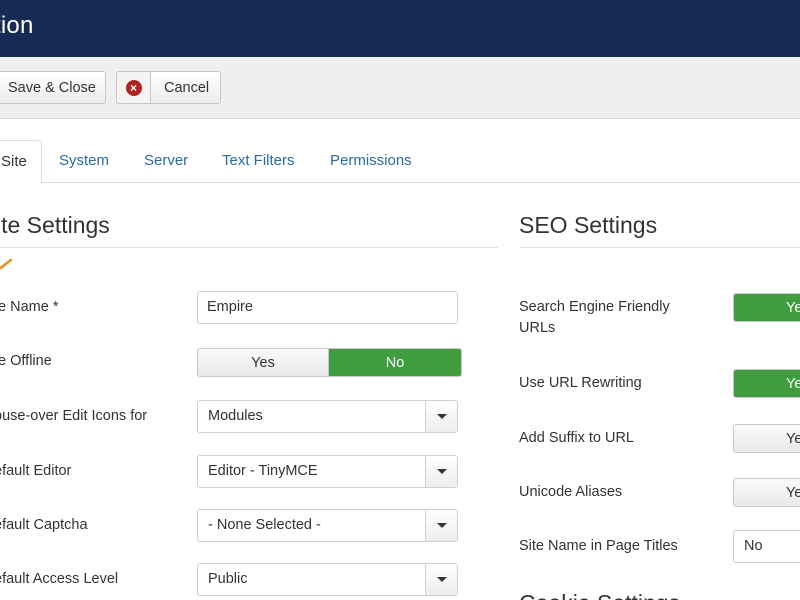  I want to click on site-settings-heading: ite Settings, so click(55, 225).